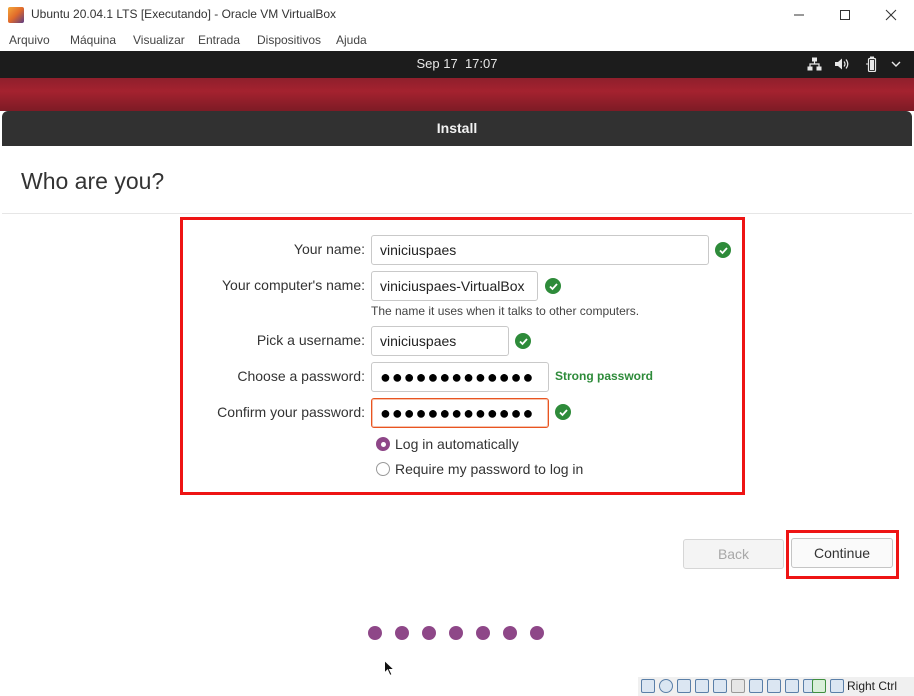 This screenshot has width=914, height=696. What do you see at coordinates (756, 686) in the screenshot?
I see `display-icon` at bounding box center [756, 686].